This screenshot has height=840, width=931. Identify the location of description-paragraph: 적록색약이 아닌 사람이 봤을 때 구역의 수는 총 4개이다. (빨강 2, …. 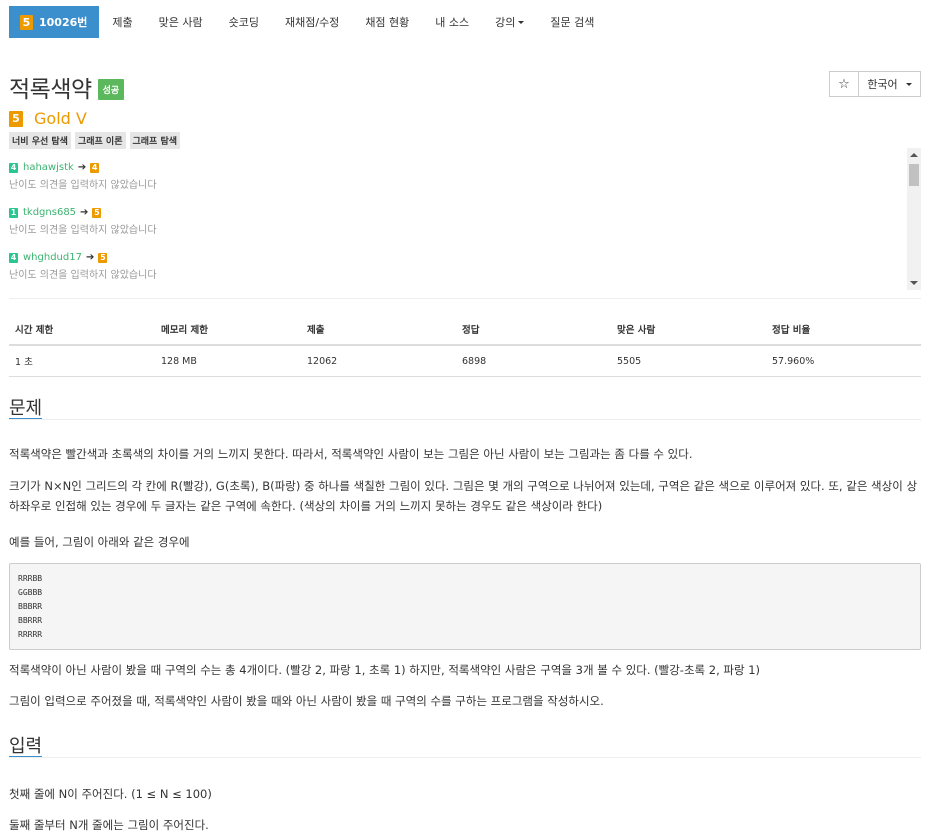
(385, 670).